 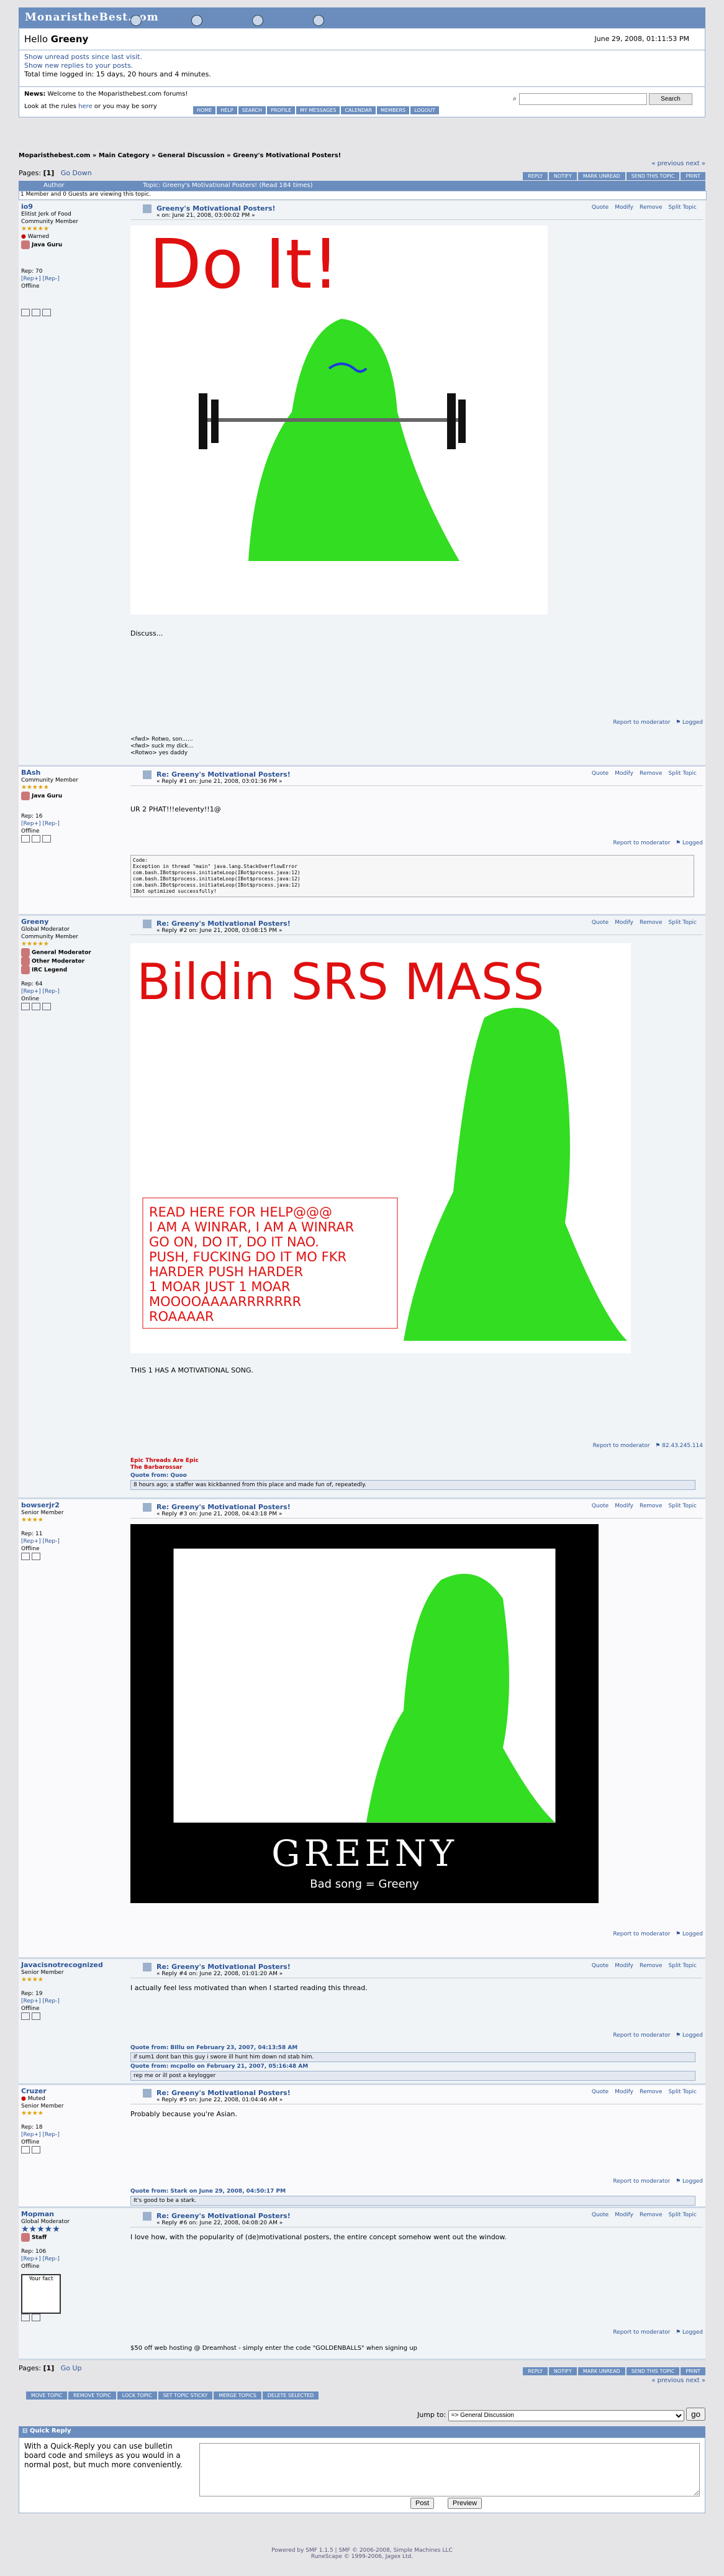 I want to click on replies-link: Show new replies to your posts., so click(x=362, y=66).